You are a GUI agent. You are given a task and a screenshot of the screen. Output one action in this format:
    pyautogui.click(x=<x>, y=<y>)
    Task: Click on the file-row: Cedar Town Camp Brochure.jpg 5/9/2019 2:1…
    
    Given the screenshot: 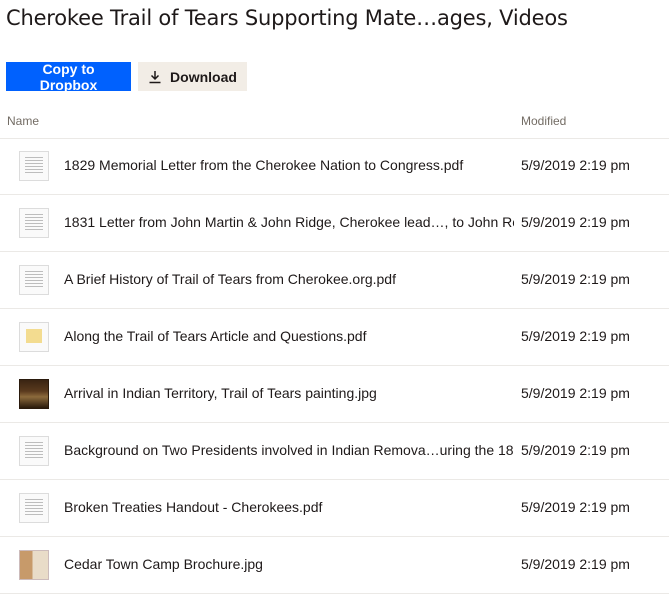 What is the action you would take?
    pyautogui.click(x=334, y=565)
    